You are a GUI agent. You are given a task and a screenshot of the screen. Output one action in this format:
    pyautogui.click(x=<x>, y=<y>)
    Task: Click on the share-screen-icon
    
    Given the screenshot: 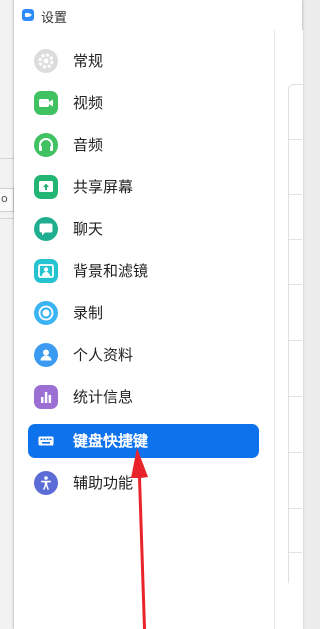 What is the action you would take?
    pyautogui.click(x=46, y=187)
    